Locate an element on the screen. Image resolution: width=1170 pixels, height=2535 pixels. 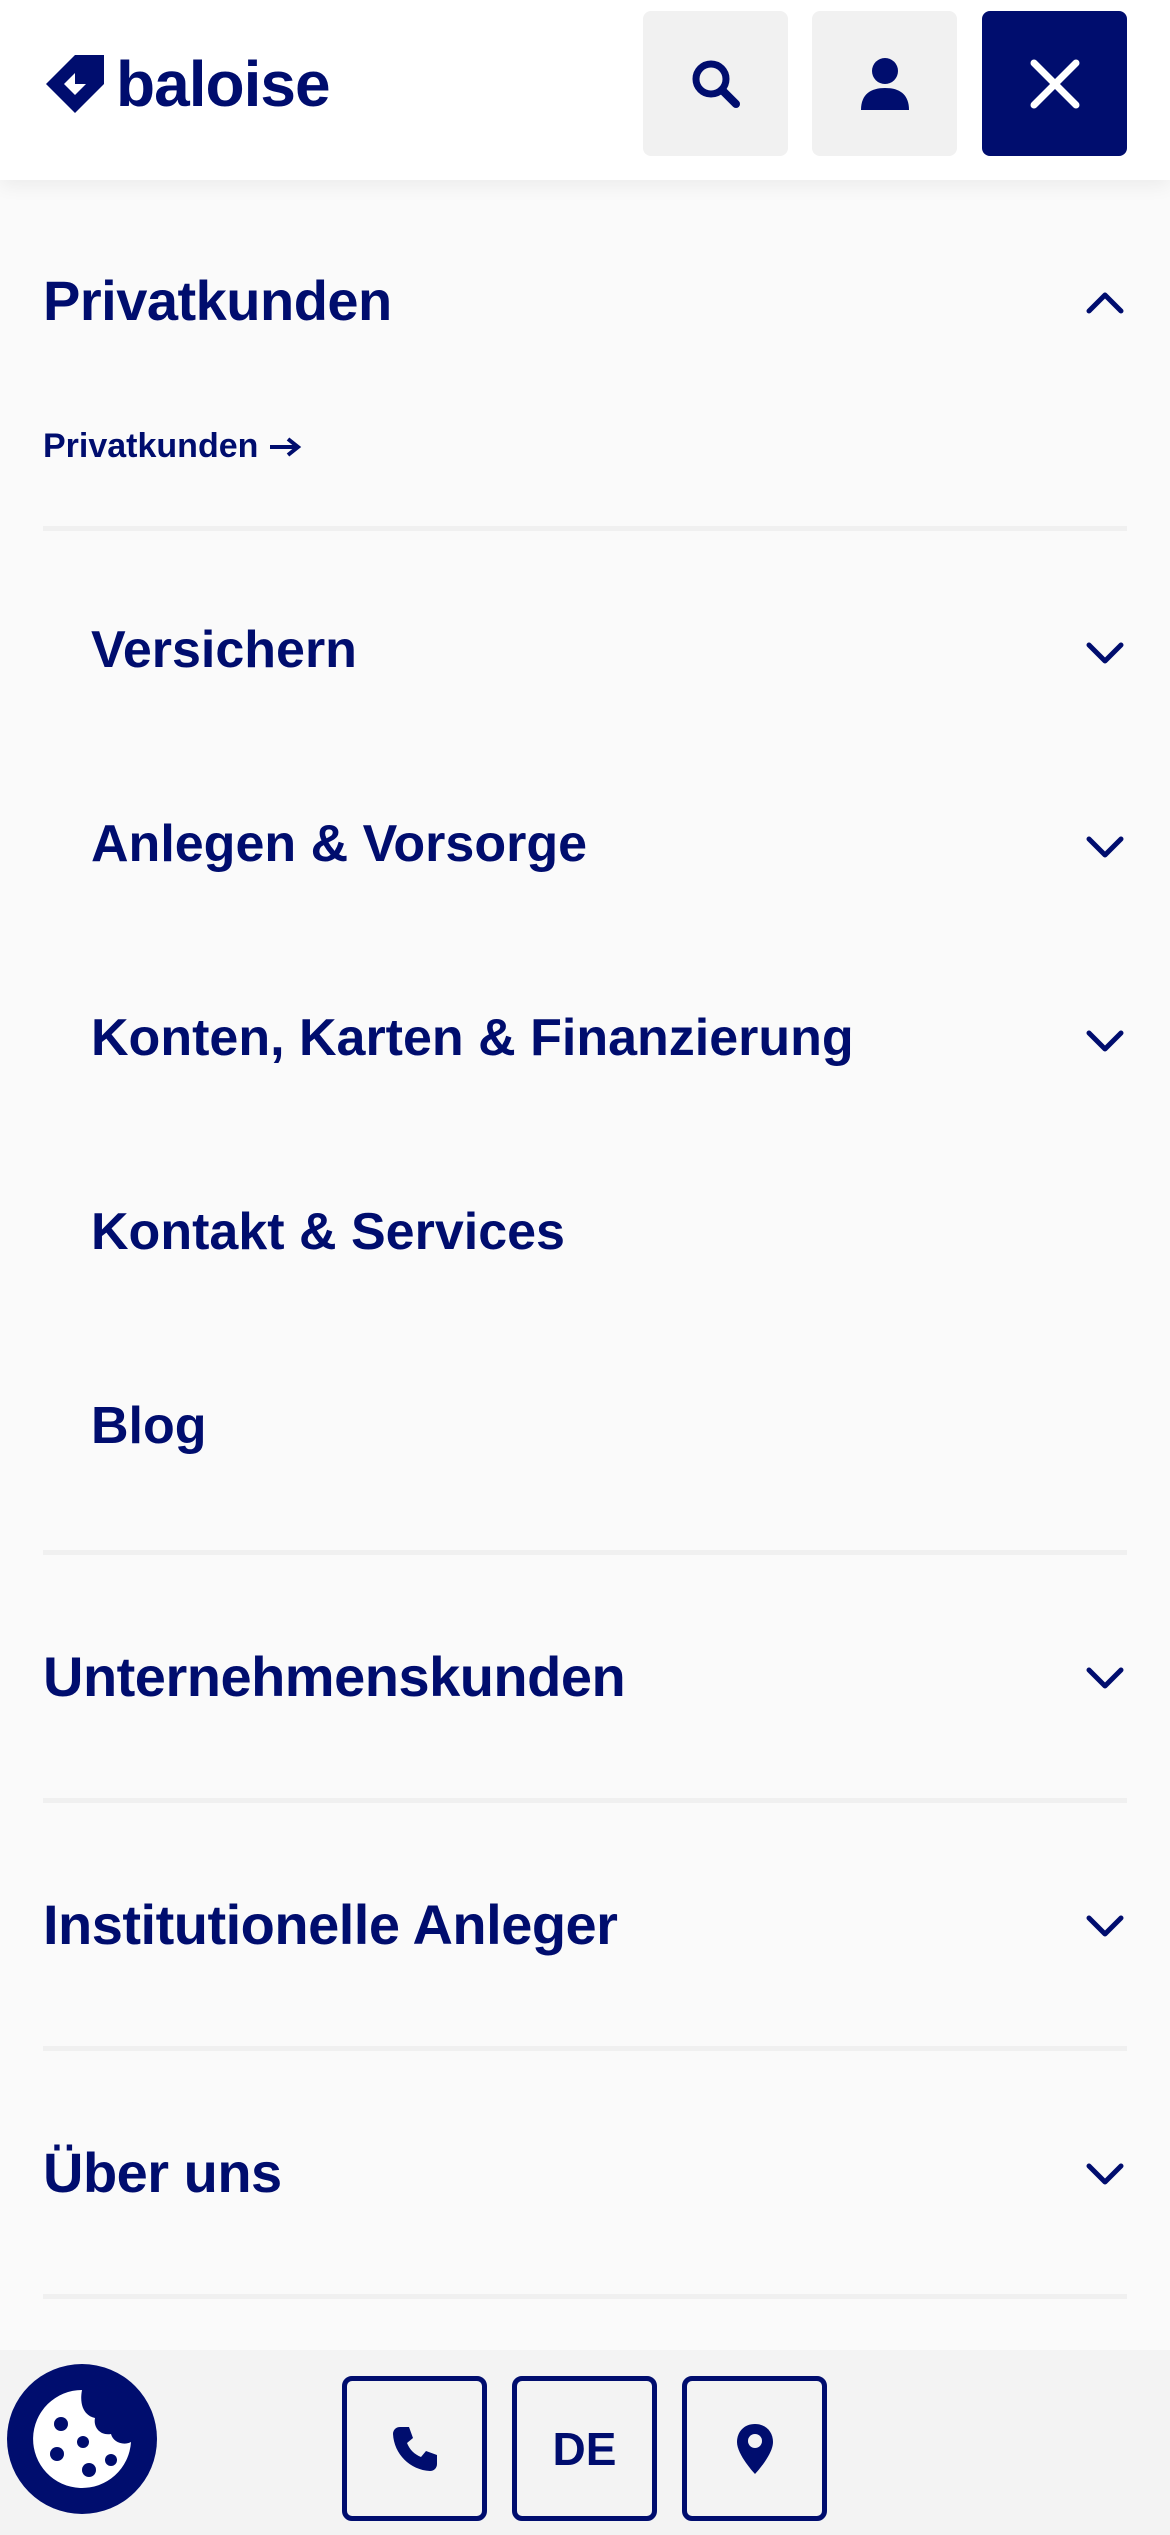
close-icon is located at coordinates (1054, 83).